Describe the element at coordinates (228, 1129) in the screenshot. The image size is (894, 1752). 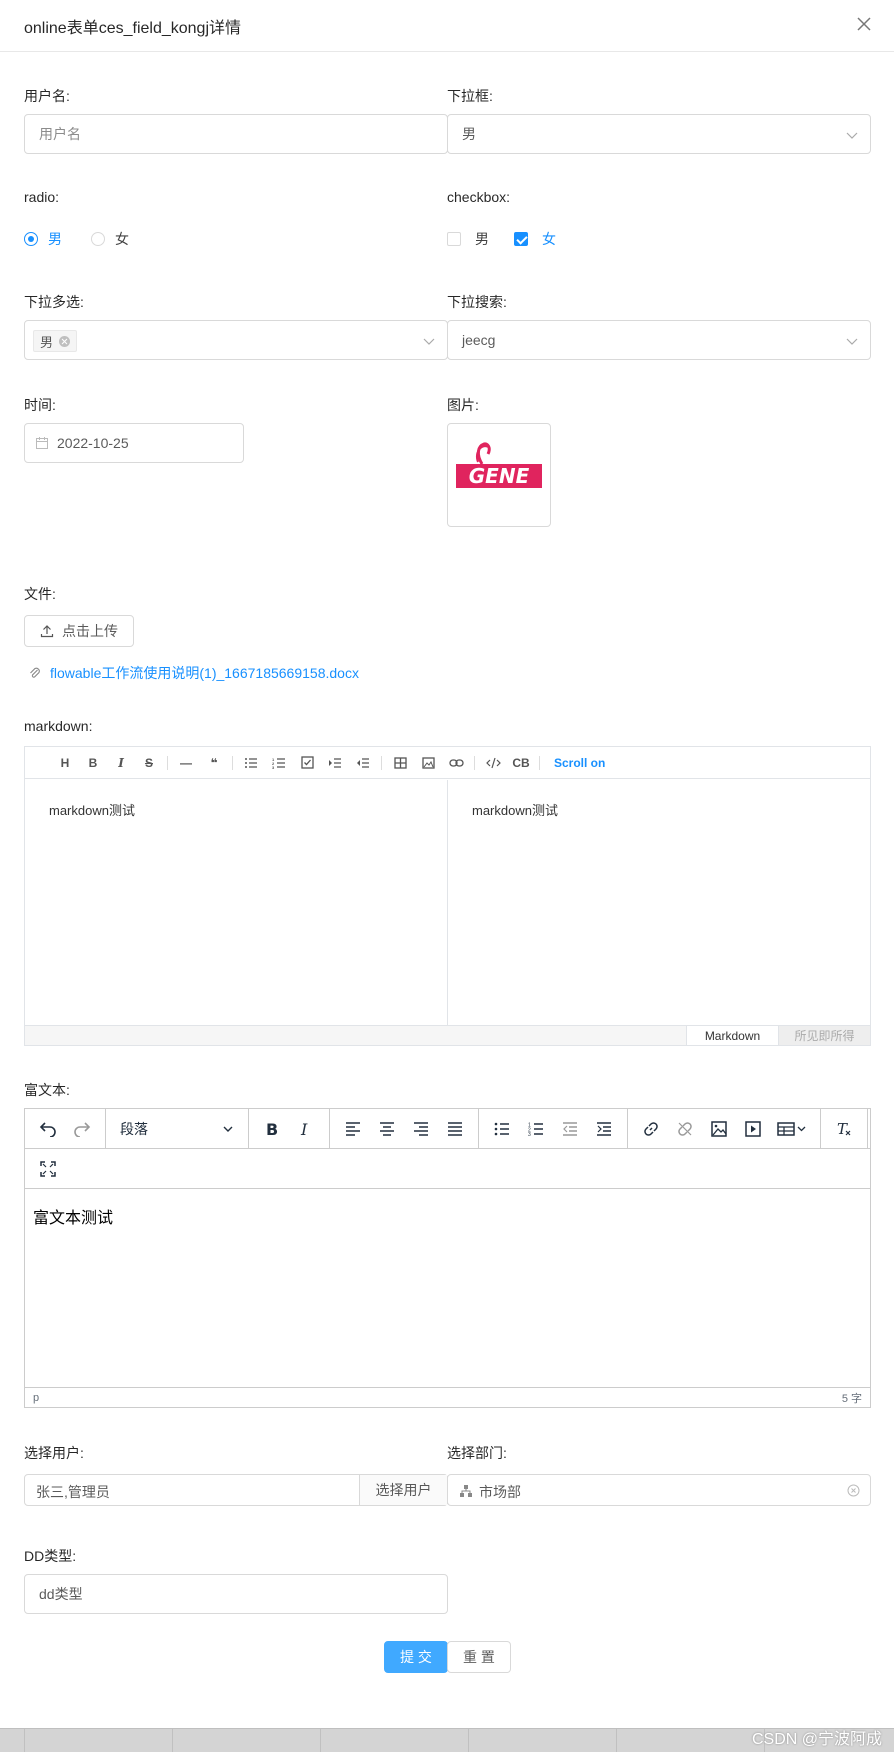
I see `chevron-down-icon` at that location.